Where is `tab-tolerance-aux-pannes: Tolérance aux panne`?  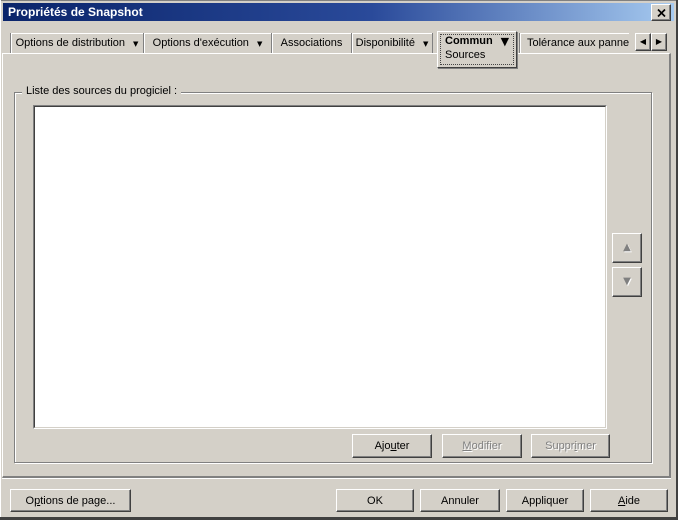
tab-tolerance-aux-pannes: Tolérance aux panne is located at coordinates (574, 43).